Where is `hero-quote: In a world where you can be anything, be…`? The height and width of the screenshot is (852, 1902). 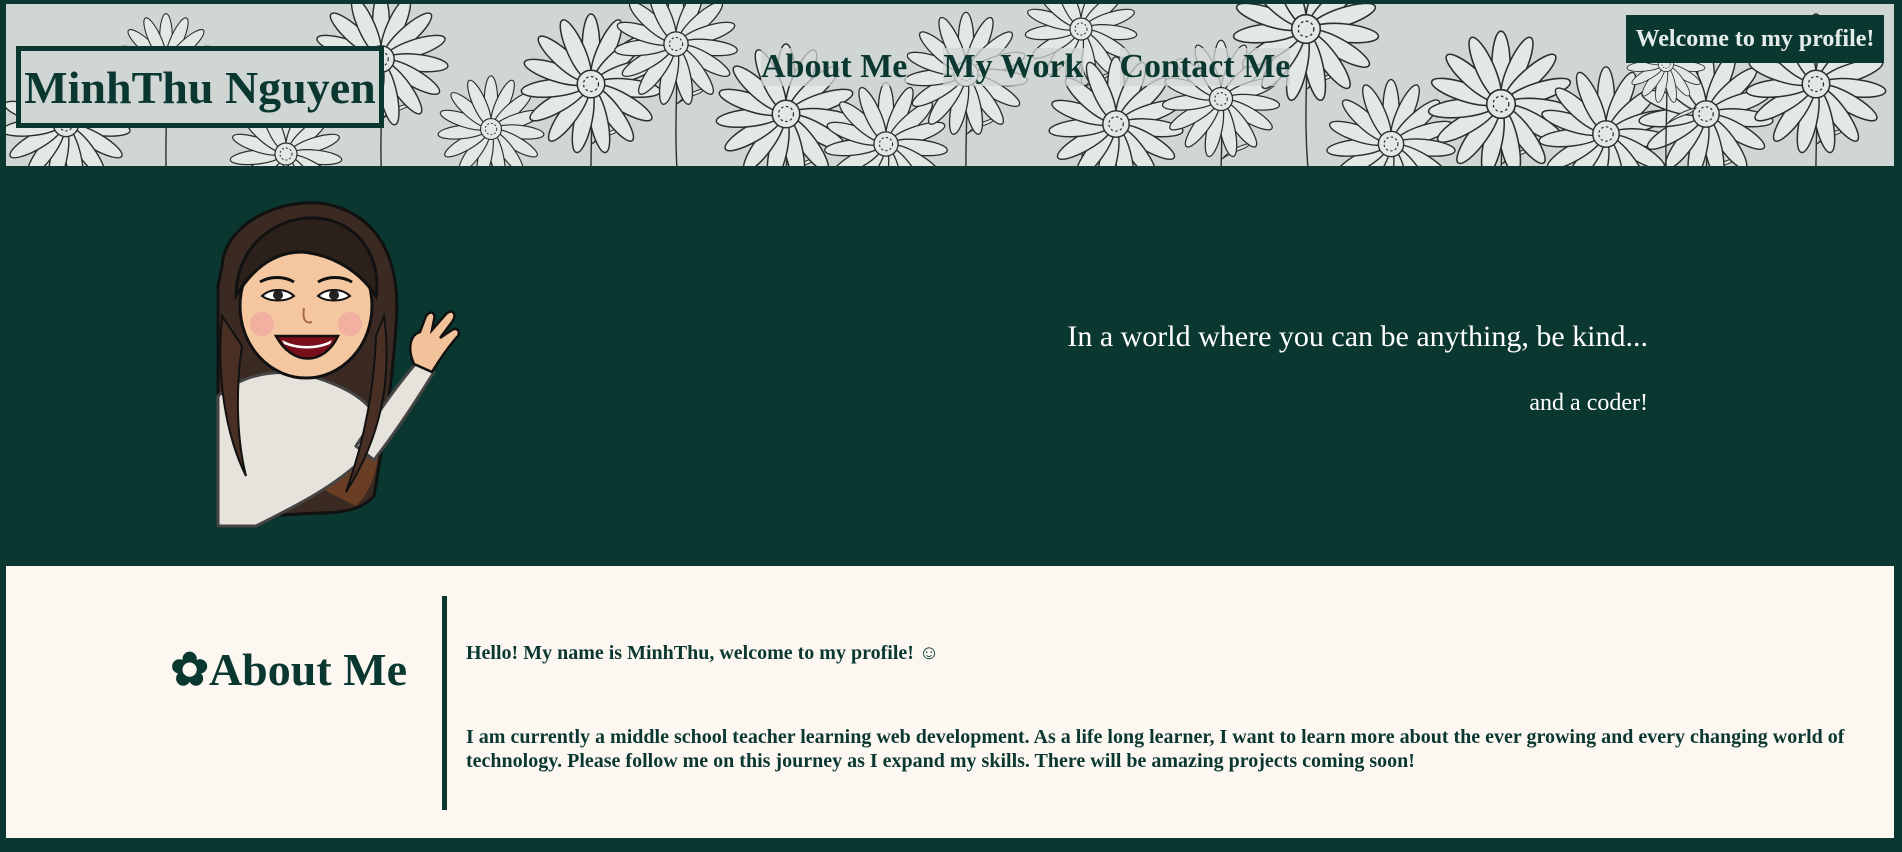 hero-quote: In a world where you can be anything, be… is located at coordinates (1357, 336).